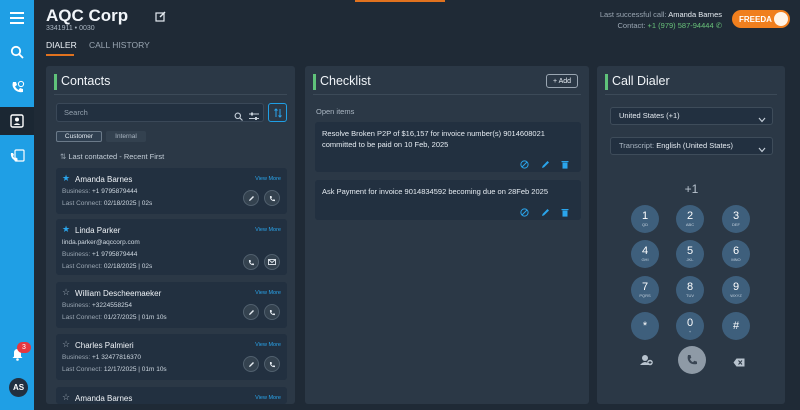  What do you see at coordinates (17, 18) in the screenshot?
I see `menu-icon` at bounding box center [17, 18].